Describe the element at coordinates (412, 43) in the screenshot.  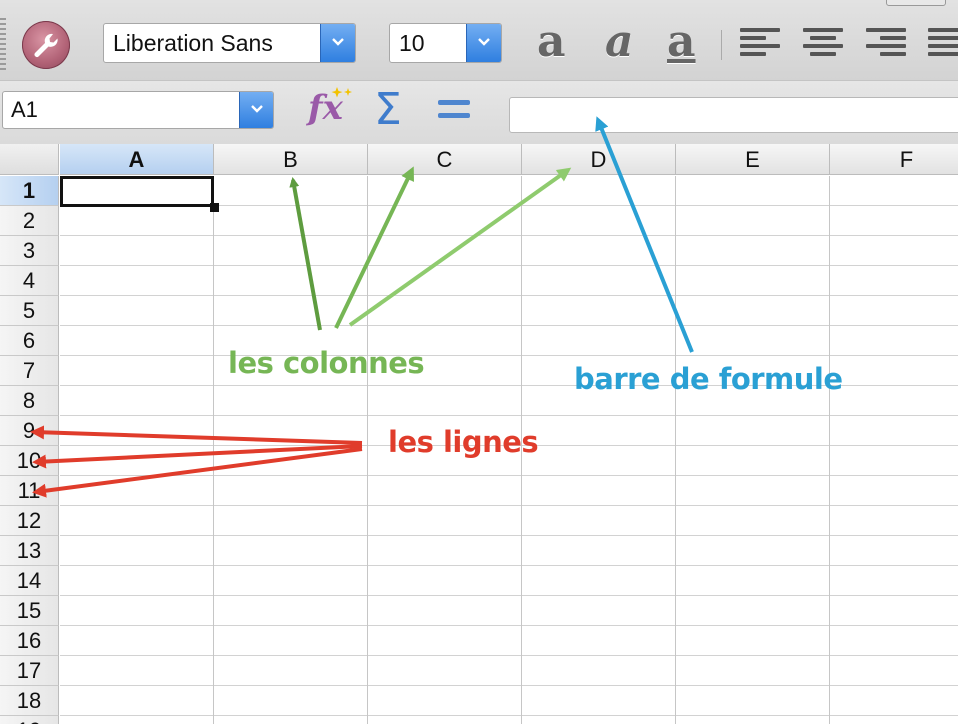
I see `font-size-value: 10` at that location.